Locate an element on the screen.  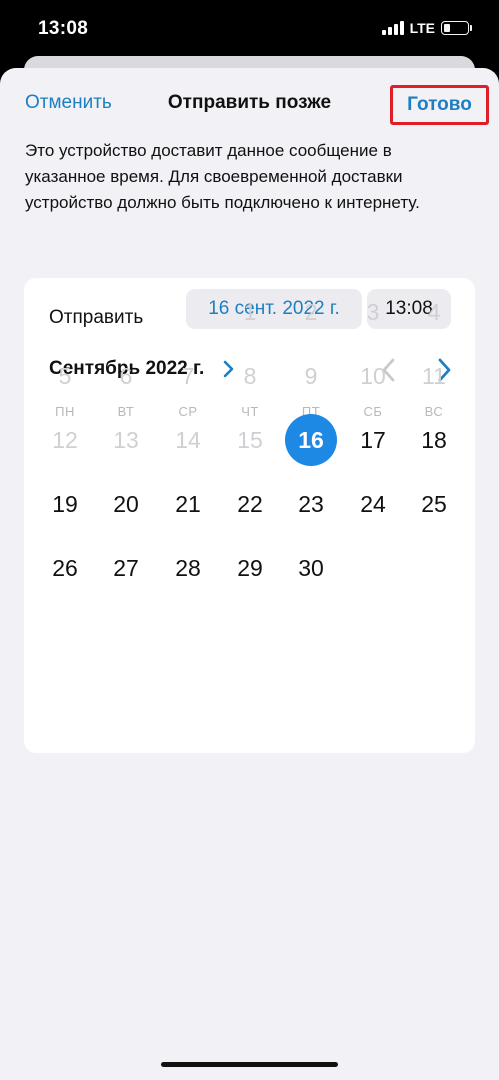
calendar-day: 2 is located at coordinates (311, 311).